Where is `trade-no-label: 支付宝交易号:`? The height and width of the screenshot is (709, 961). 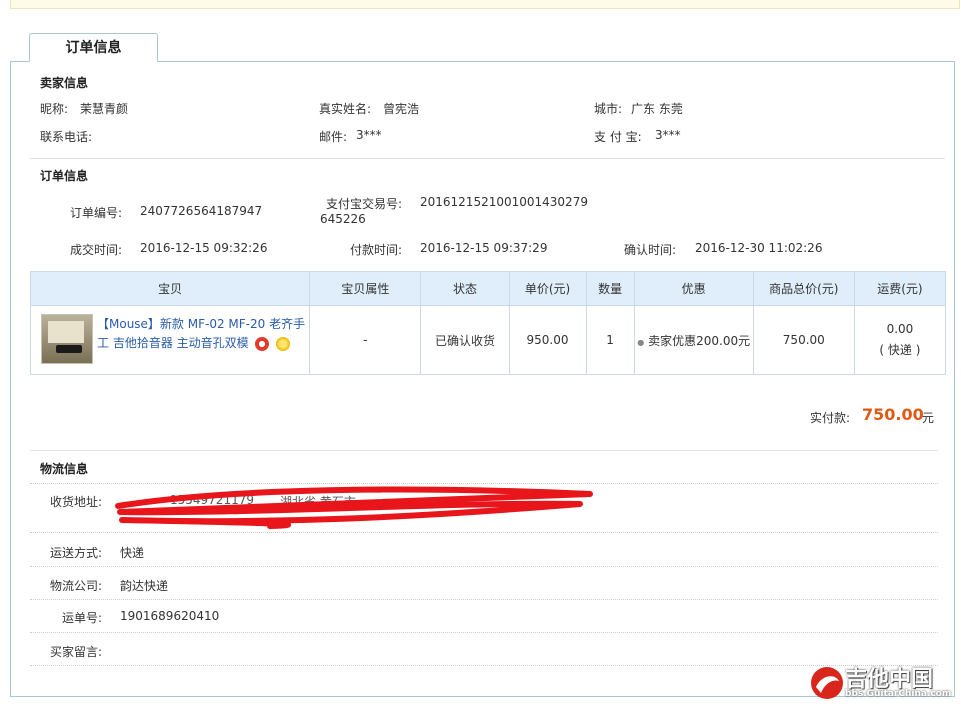
trade-no-label: 支付宝交易号: is located at coordinates (364, 204).